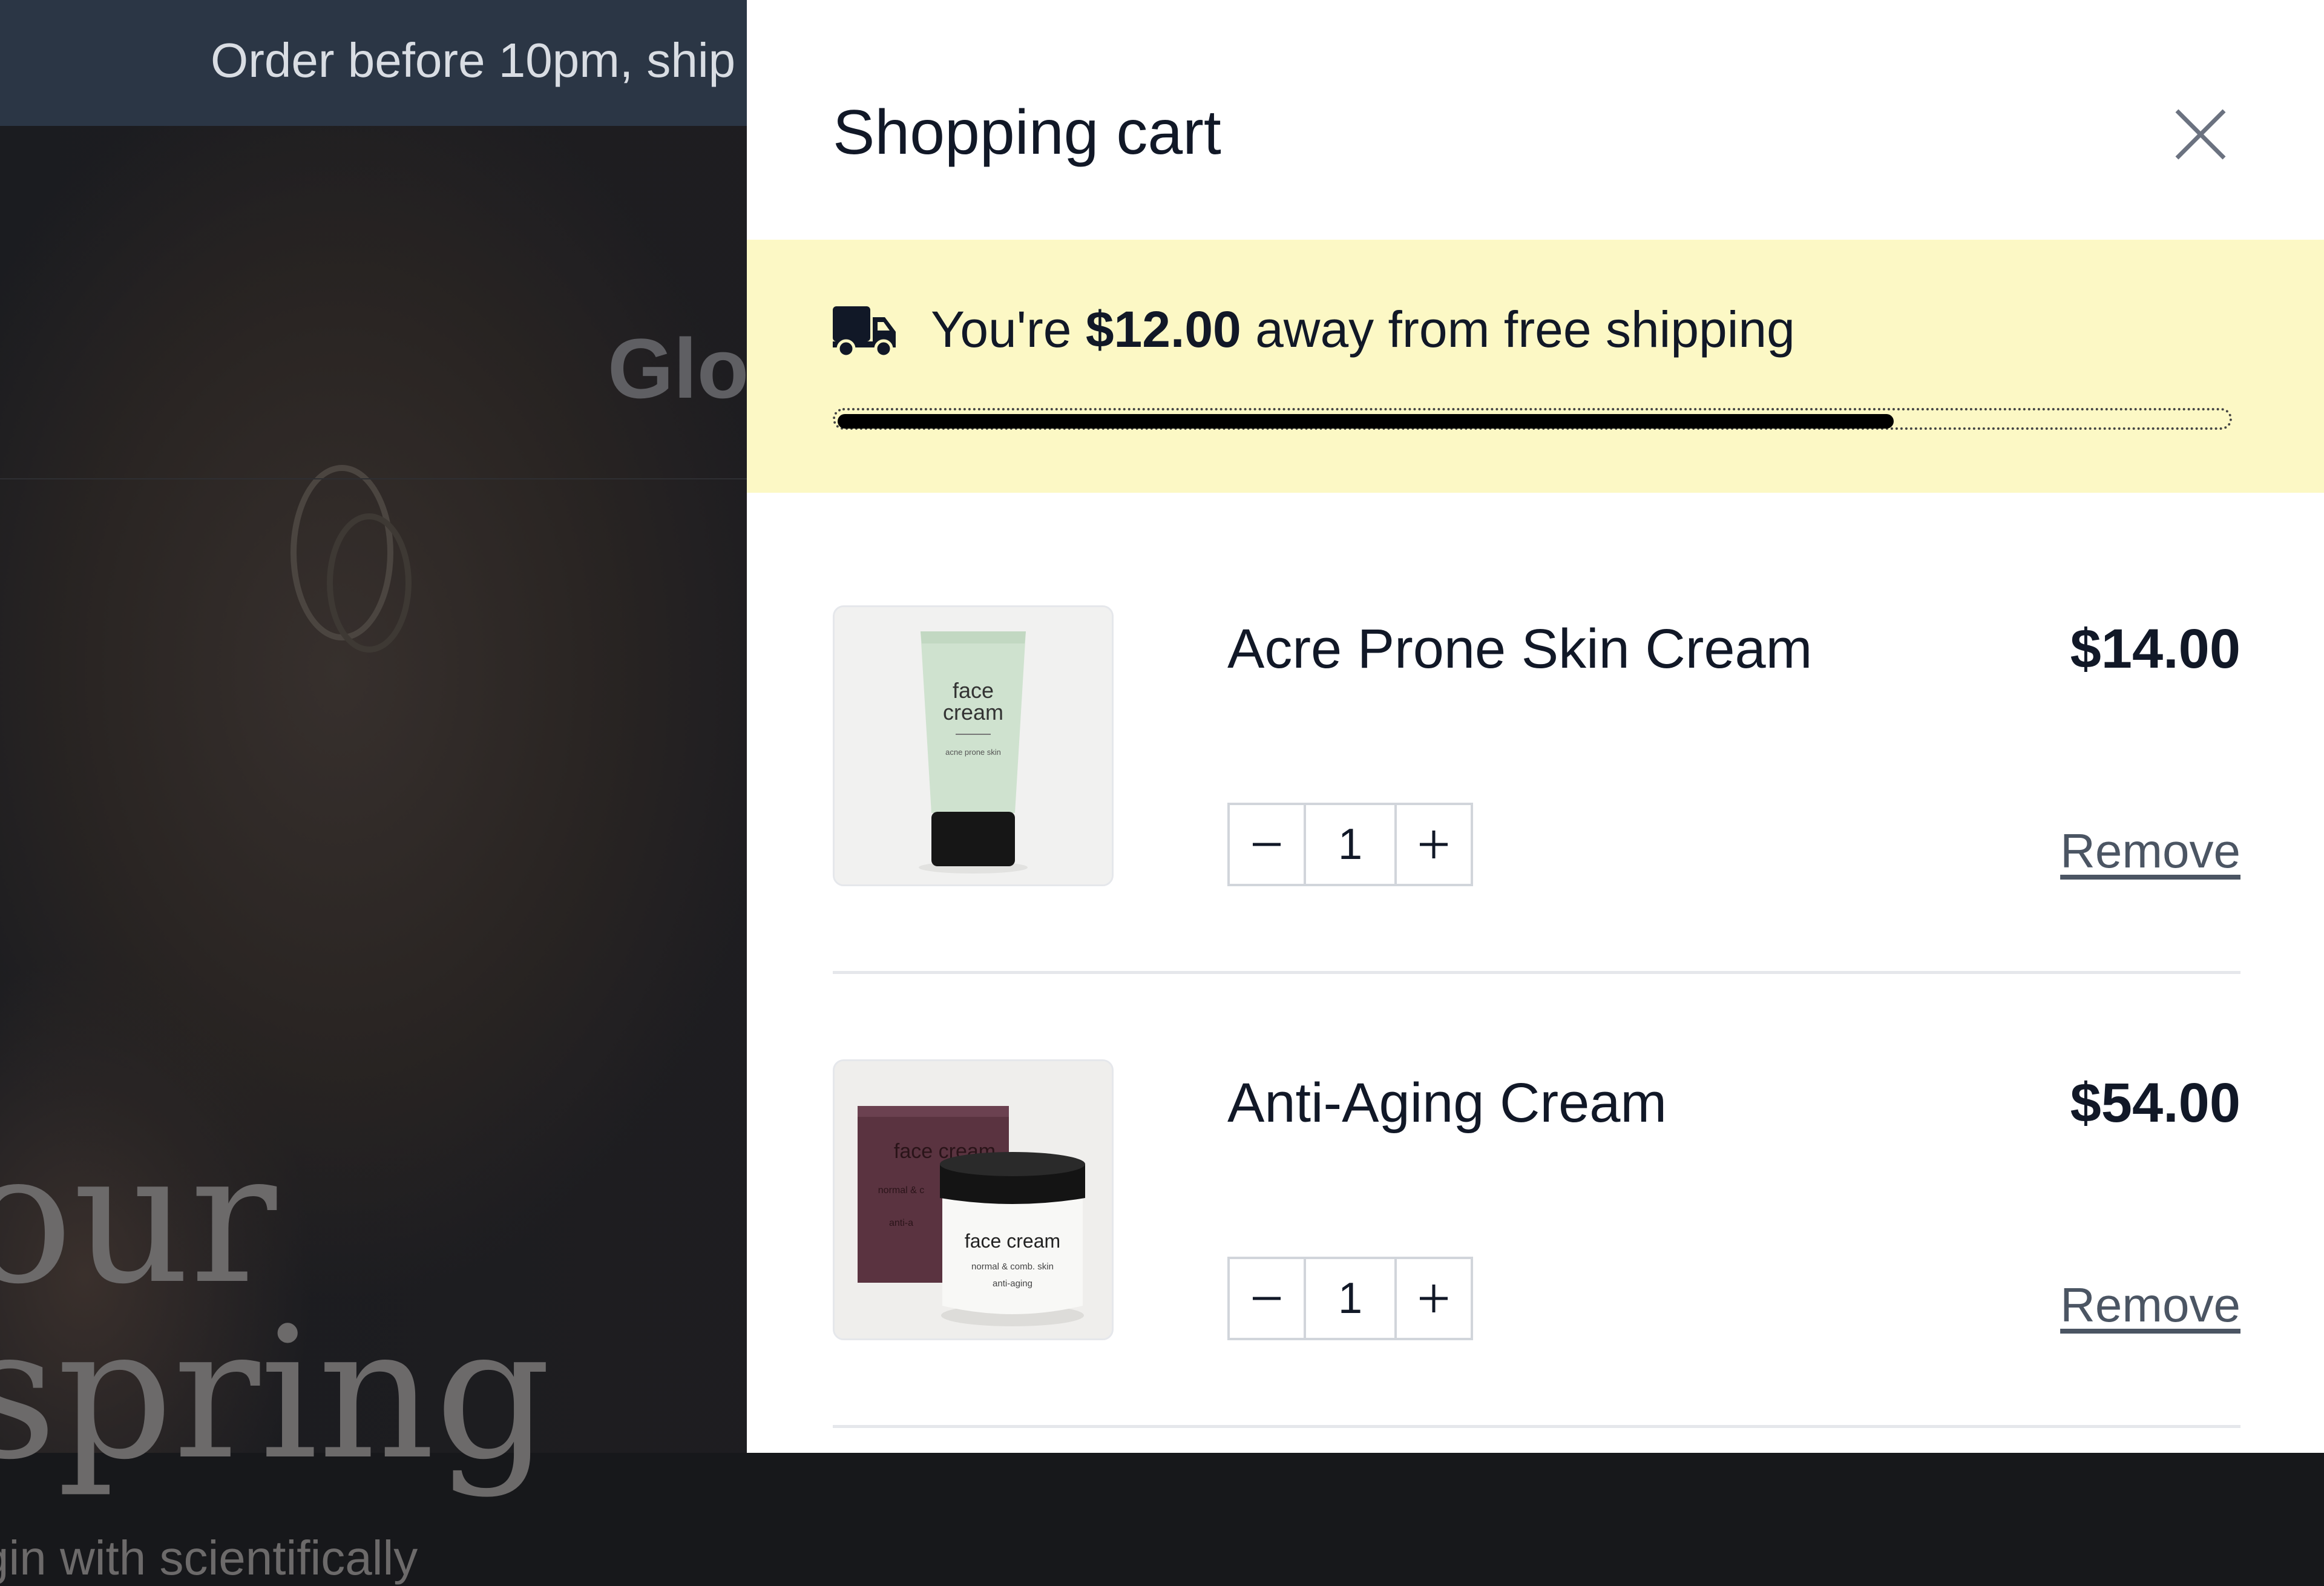 The height and width of the screenshot is (1586, 2324). What do you see at coordinates (1366, 421) in the screenshot?
I see `shipping-progress-fill` at bounding box center [1366, 421].